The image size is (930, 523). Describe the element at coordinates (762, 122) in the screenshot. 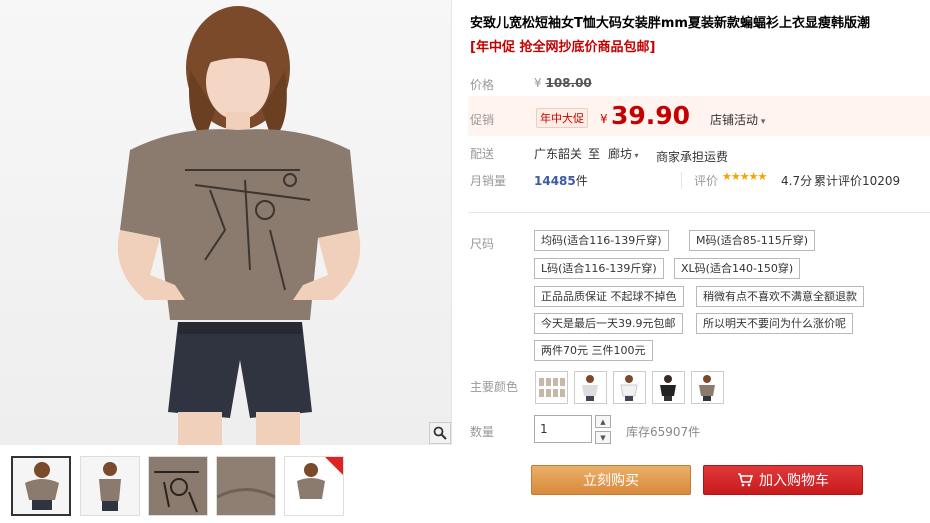

I see `chevron-down-icon: ▾` at that location.